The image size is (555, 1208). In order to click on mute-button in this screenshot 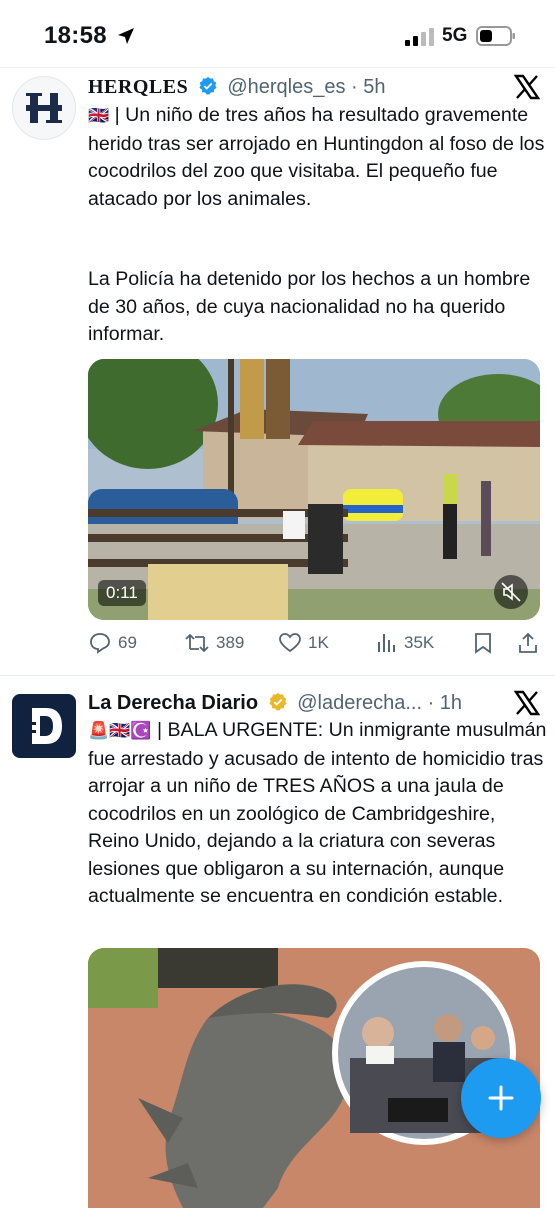, I will do `click(511, 592)`.